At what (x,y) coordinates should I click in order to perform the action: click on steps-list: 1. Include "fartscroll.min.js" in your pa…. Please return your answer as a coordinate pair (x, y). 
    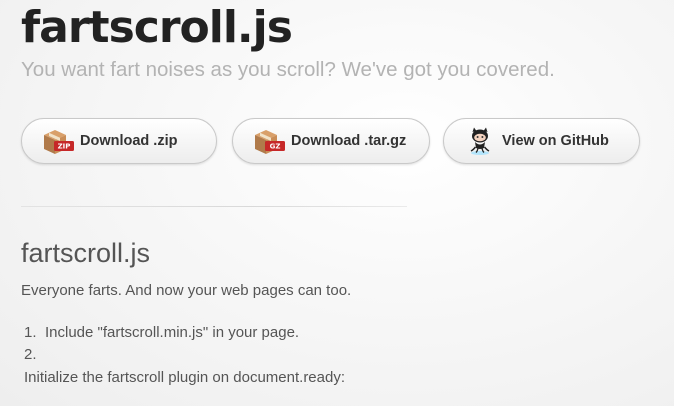
    Looking at the image, I should click on (184, 355).